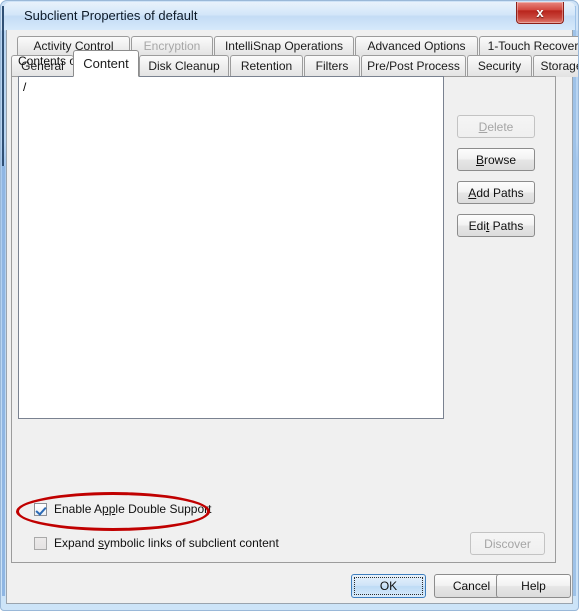 This screenshot has height=611, width=579. Describe the element at coordinates (529, 46) in the screenshot. I see `tab-1-touch-recovery: 1-Touch Recovery` at that location.